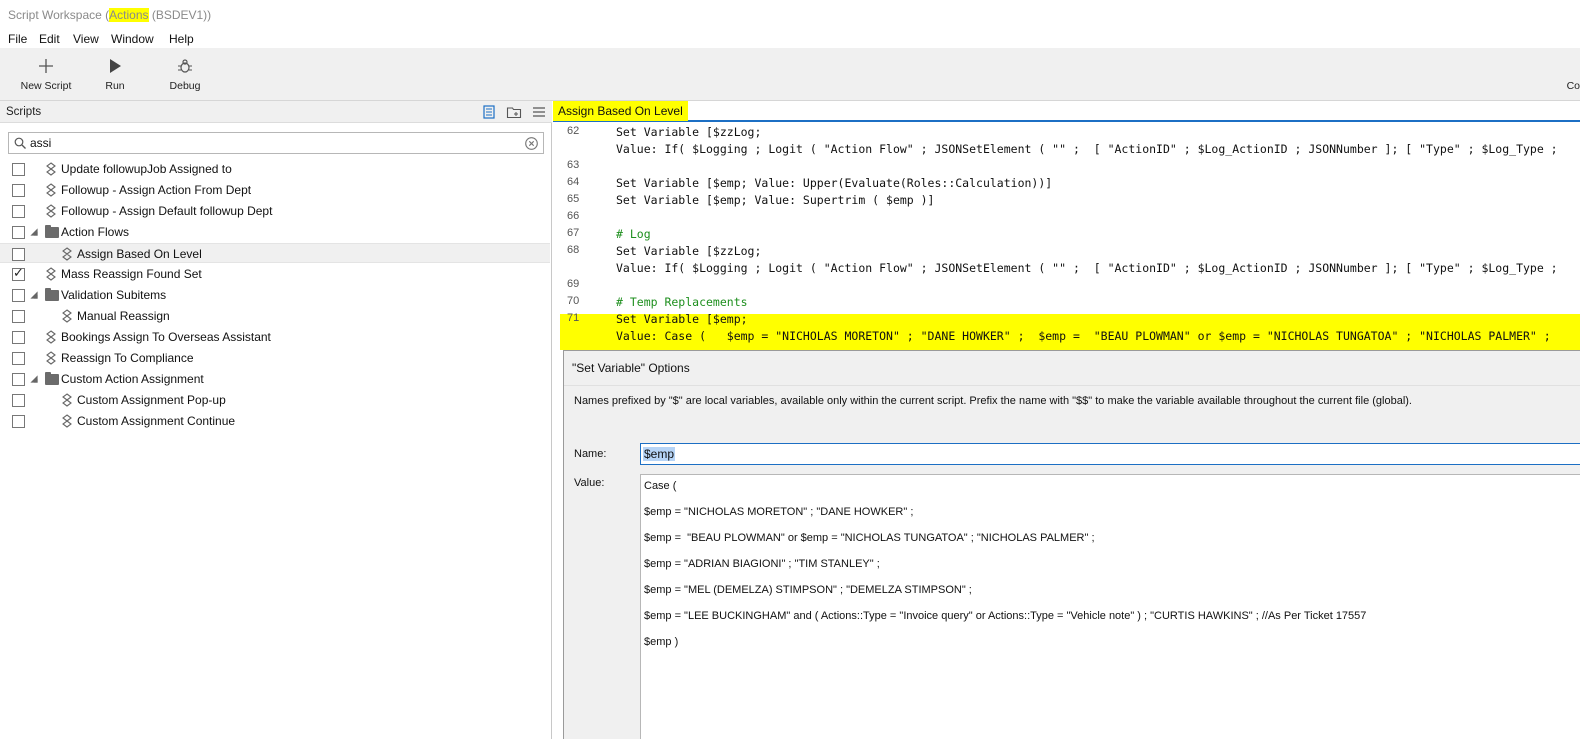  I want to click on list-menu-icon, so click(539, 112).